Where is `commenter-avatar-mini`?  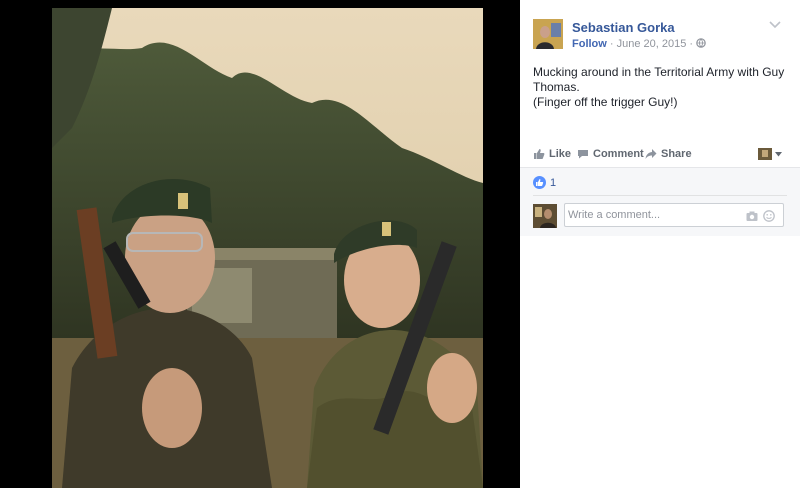 commenter-avatar-mini is located at coordinates (765, 154).